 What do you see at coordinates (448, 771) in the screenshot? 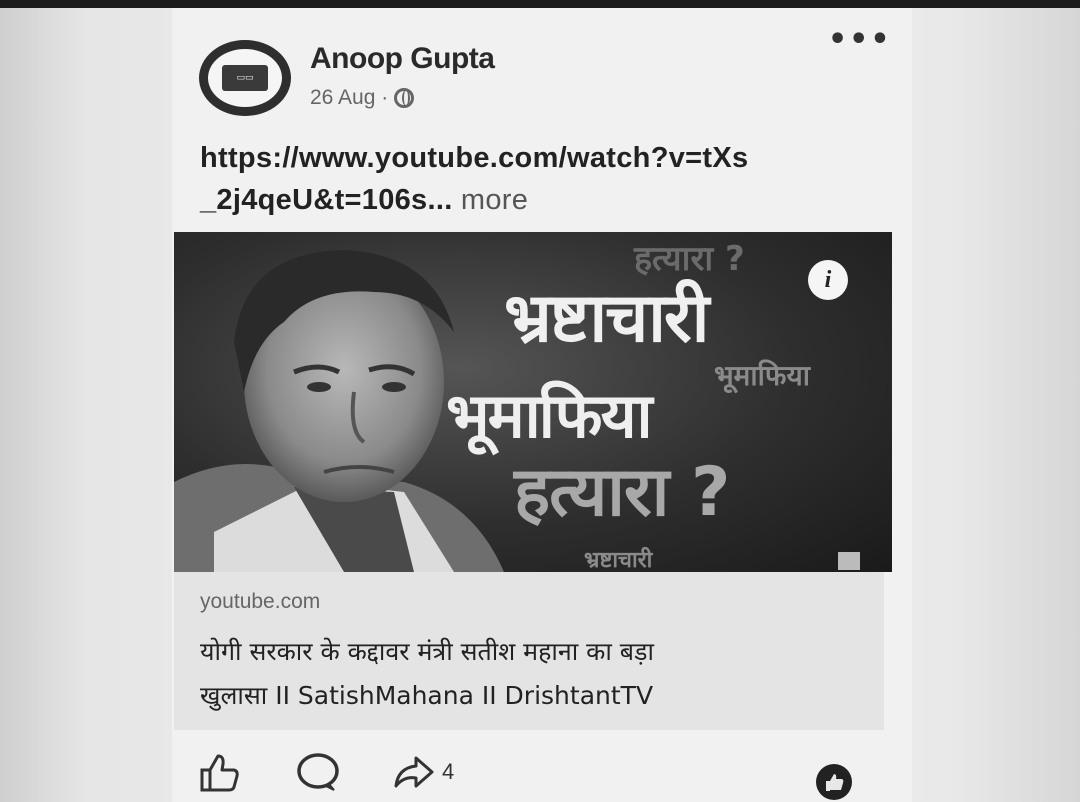
I see `share-count: 4` at bounding box center [448, 771].